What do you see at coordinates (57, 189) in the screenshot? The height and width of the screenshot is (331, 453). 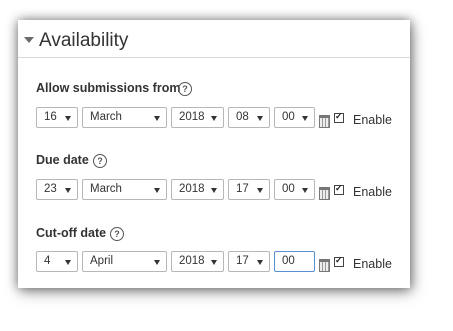 I see `due-date-day-select: 23` at bounding box center [57, 189].